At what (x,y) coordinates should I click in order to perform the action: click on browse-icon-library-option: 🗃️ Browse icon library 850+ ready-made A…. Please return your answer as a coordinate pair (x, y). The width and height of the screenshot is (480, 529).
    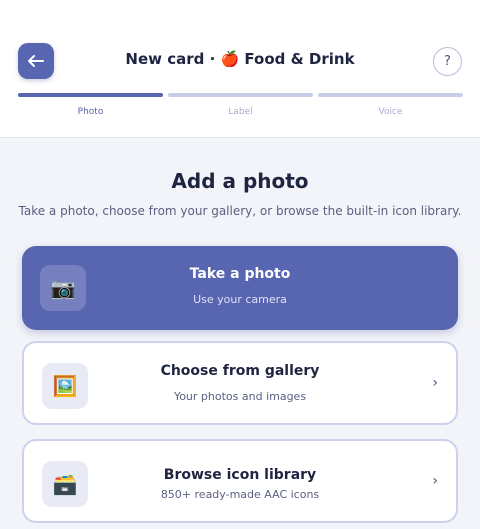
    Looking at the image, I should click on (240, 481).